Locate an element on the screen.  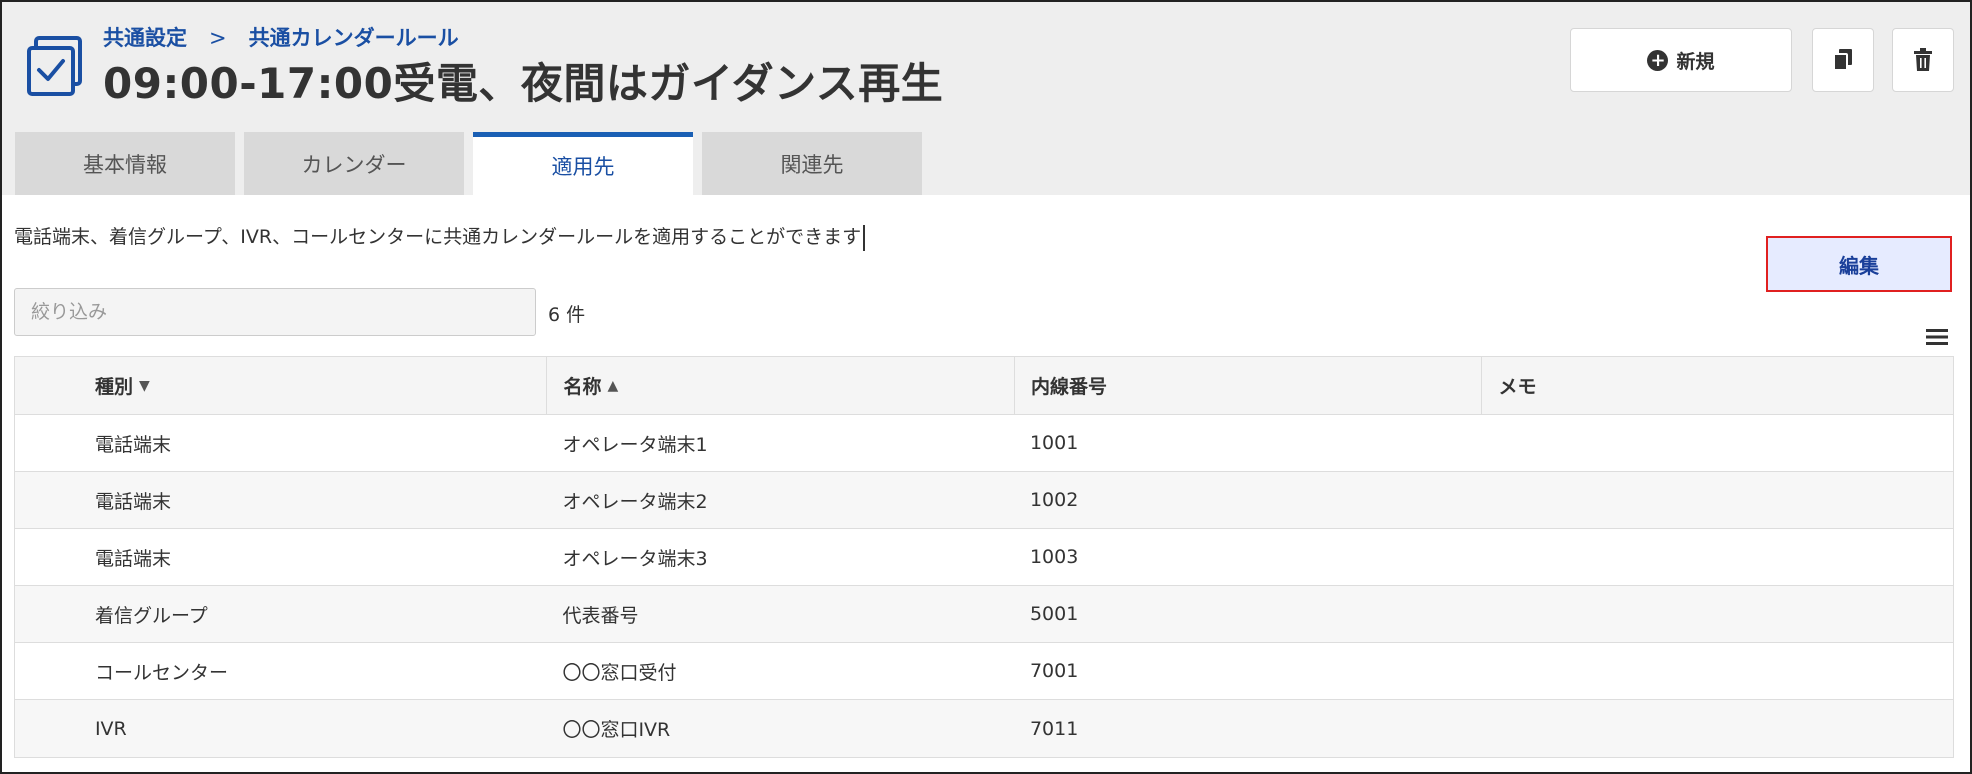
breadcrumb: 共通設定 > 共通カレンダールール is located at coordinates (281, 37).